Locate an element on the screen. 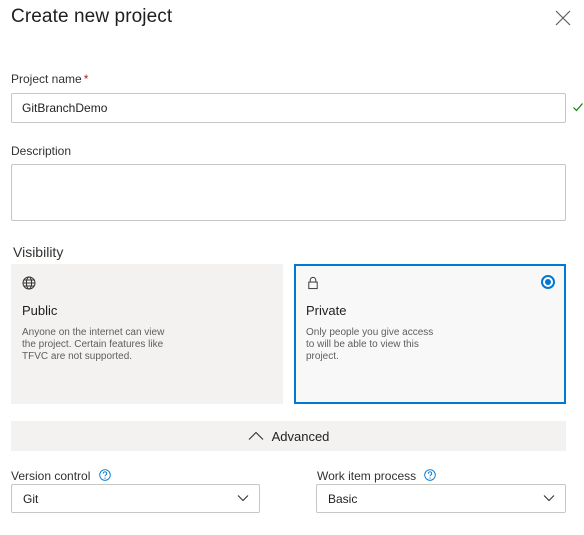  description-input is located at coordinates (288, 192).